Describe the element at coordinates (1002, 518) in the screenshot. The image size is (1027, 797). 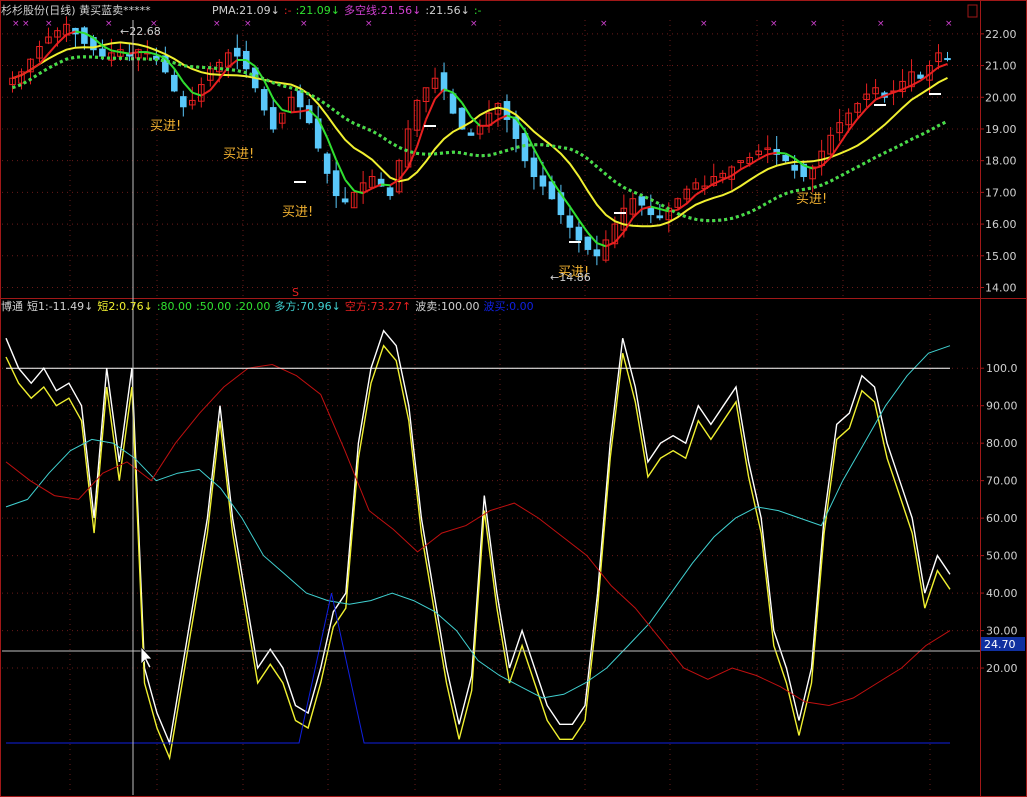
I see `y-tick-label: 60.00` at that location.